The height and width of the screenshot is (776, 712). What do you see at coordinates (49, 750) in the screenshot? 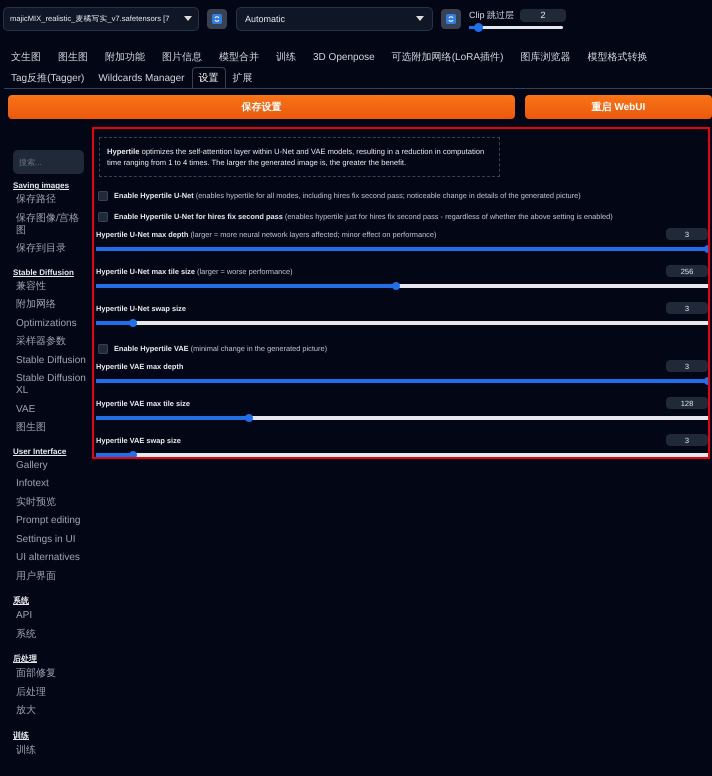
I see `sidebar-item: 训练` at bounding box center [49, 750].